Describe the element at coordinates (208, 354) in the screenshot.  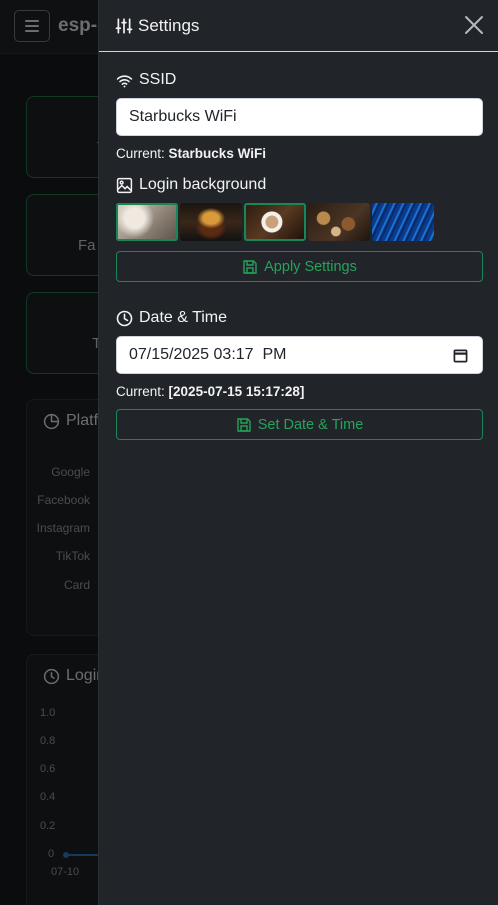
I see `date-time-value: 07/15/2025 03:17 PM` at that location.